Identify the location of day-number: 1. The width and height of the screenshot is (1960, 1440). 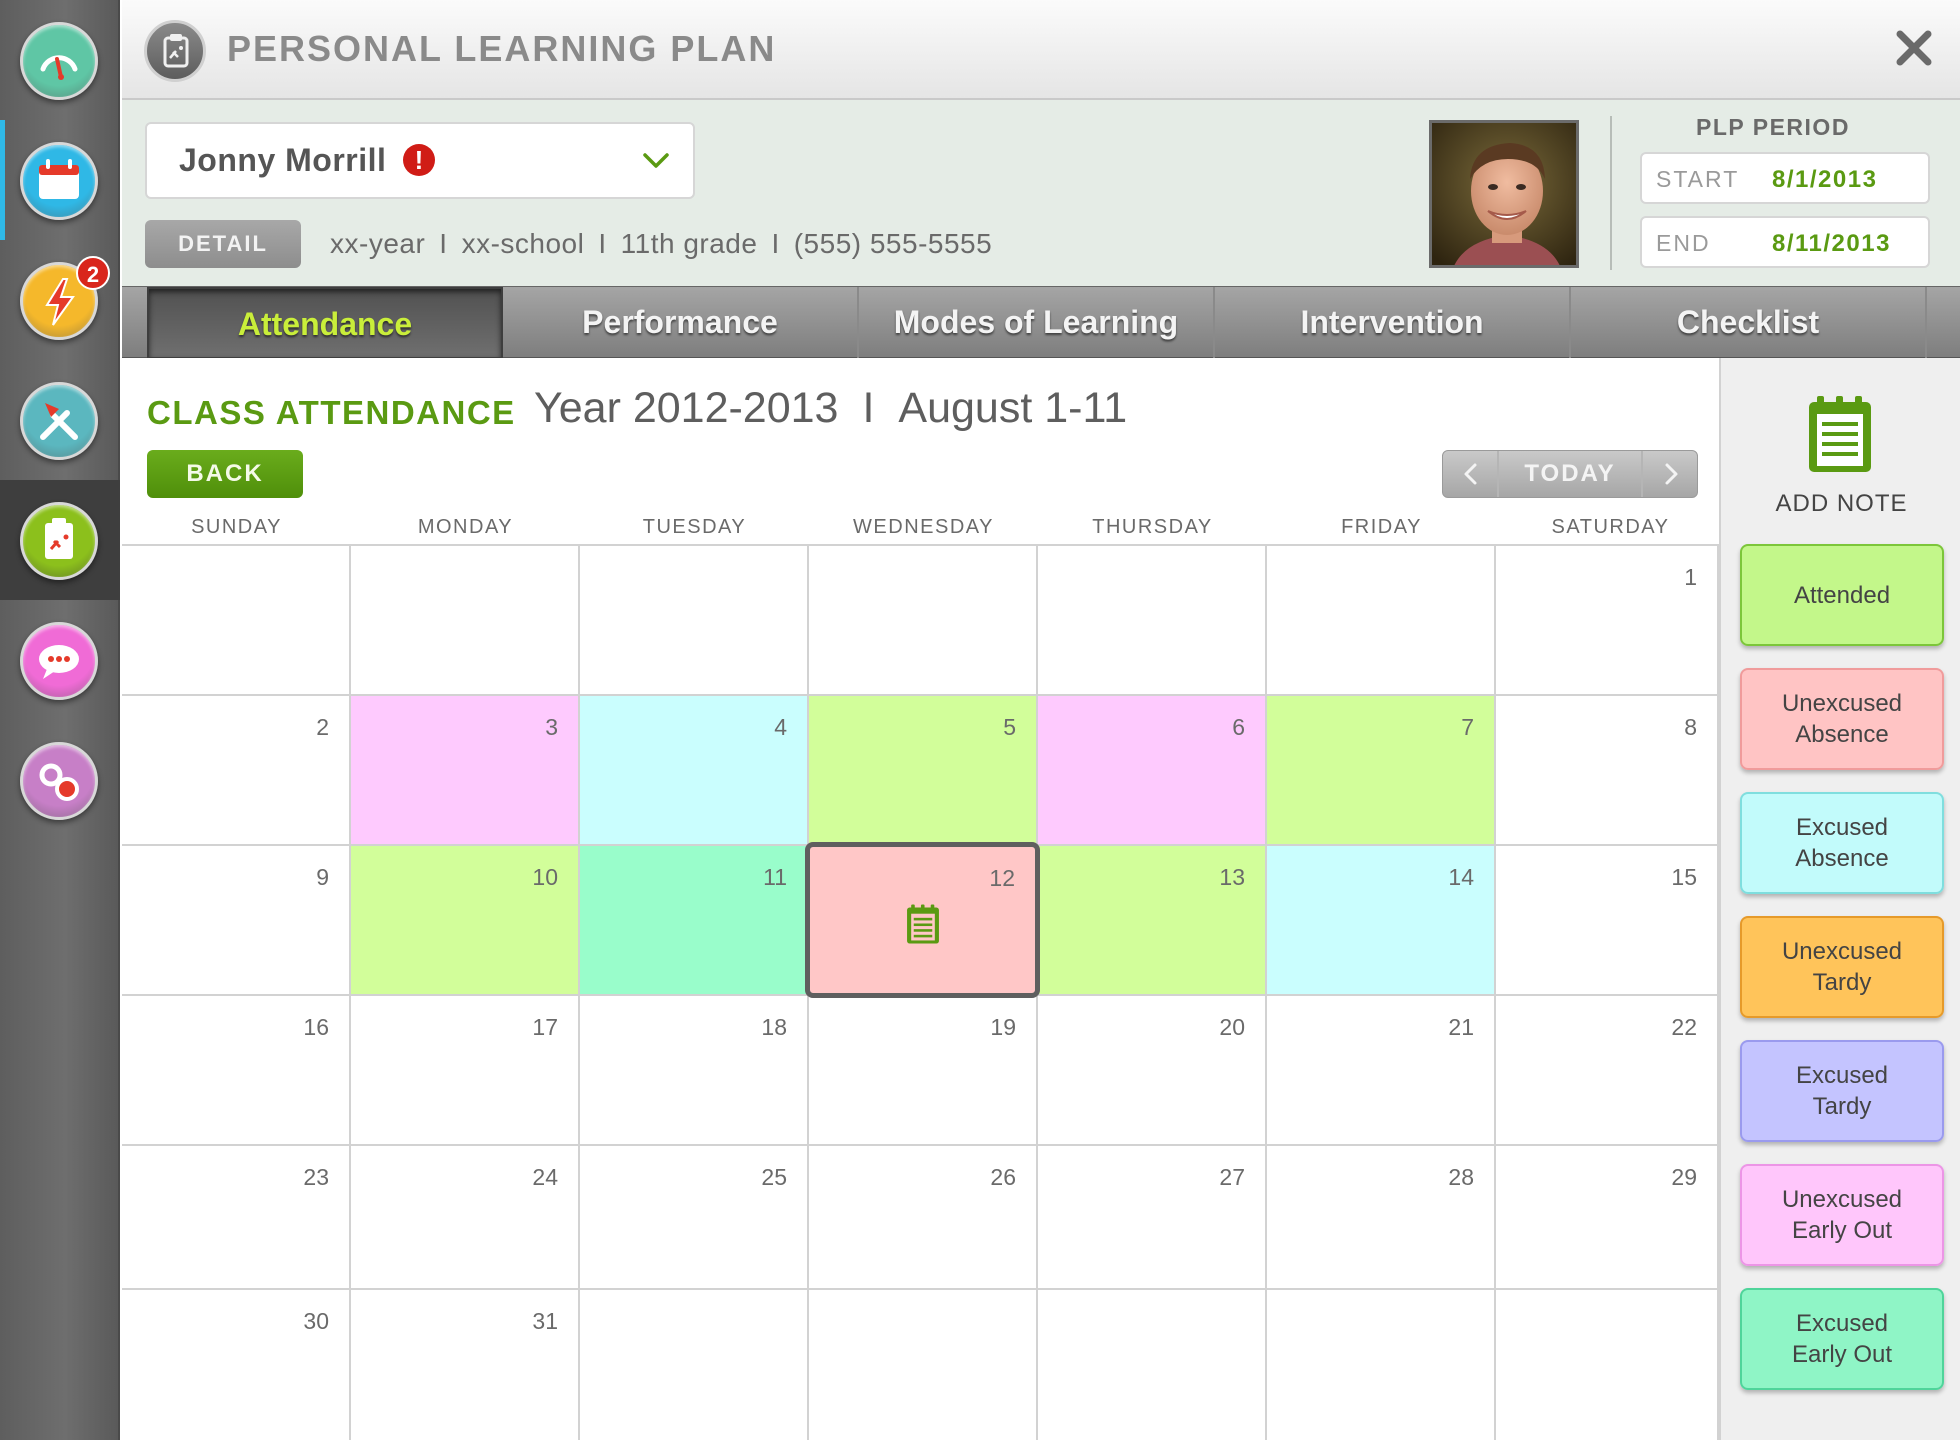
(1690, 577).